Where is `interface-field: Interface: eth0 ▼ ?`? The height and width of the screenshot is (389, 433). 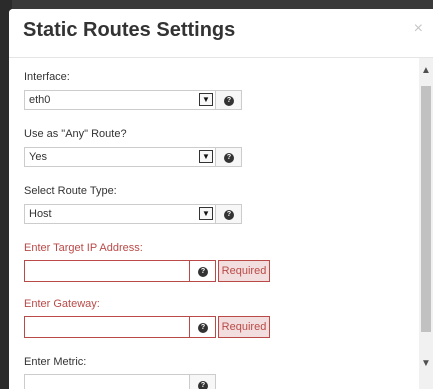
interface-field: Interface: eth0 ▼ ? is located at coordinates (133, 90).